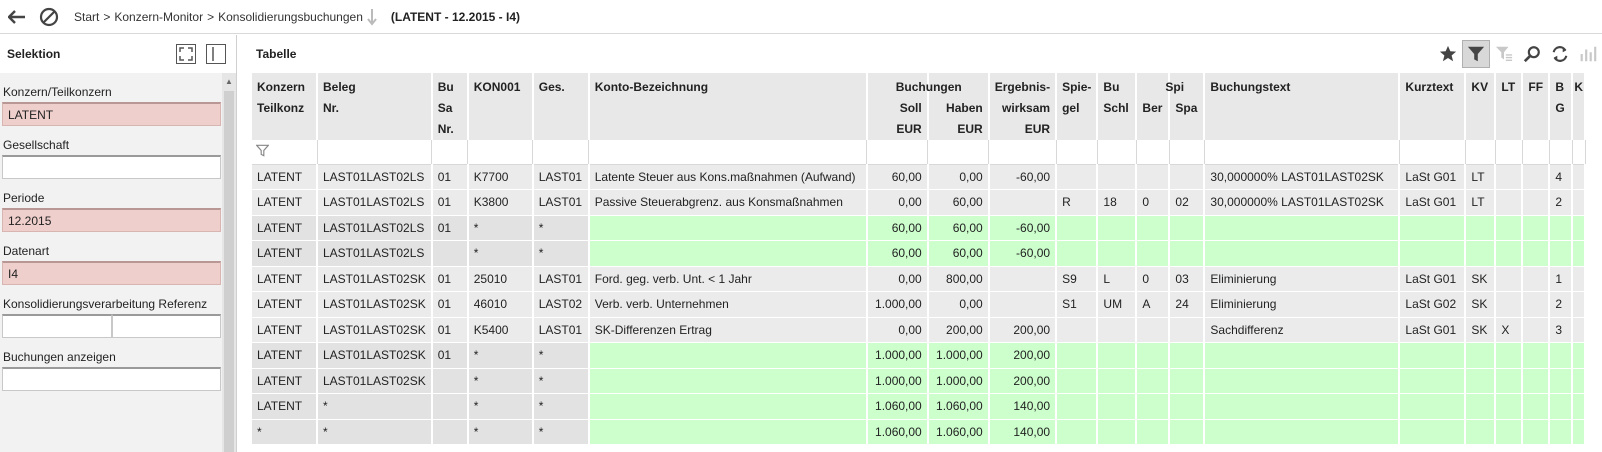 This screenshot has width=1602, height=452. I want to click on subtotal-row: * * * * 1.060,00 1.060,00 140,00, so click(919, 432).